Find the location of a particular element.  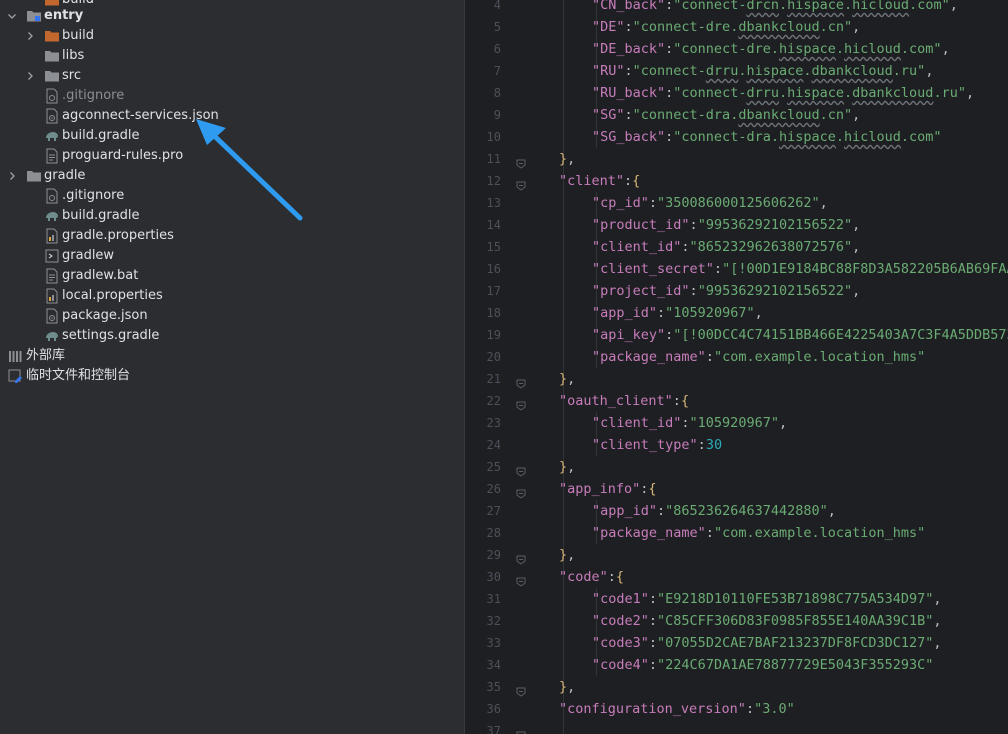

tree-item: entry is located at coordinates (229, 16).